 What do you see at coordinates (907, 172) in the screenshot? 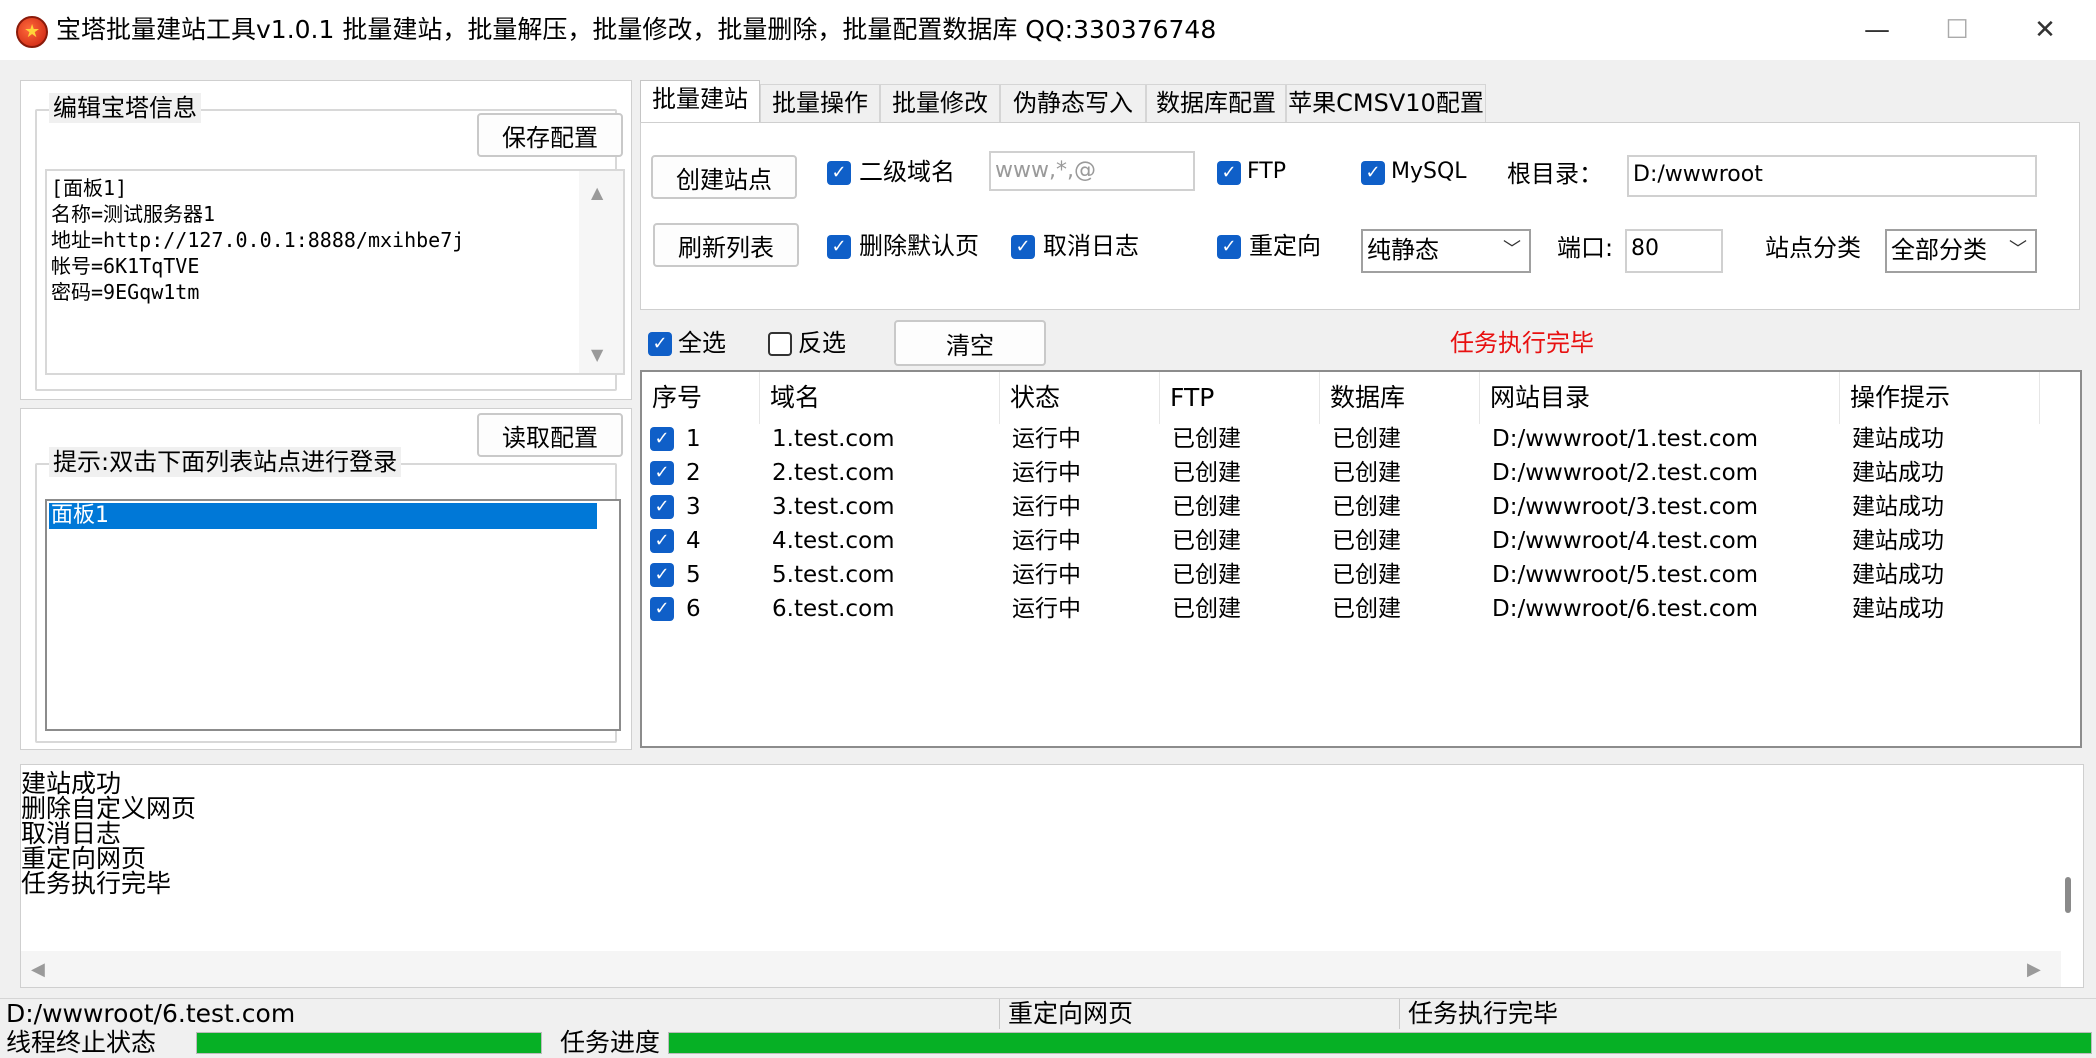
I see `subdomain-label: 二级域名` at bounding box center [907, 172].